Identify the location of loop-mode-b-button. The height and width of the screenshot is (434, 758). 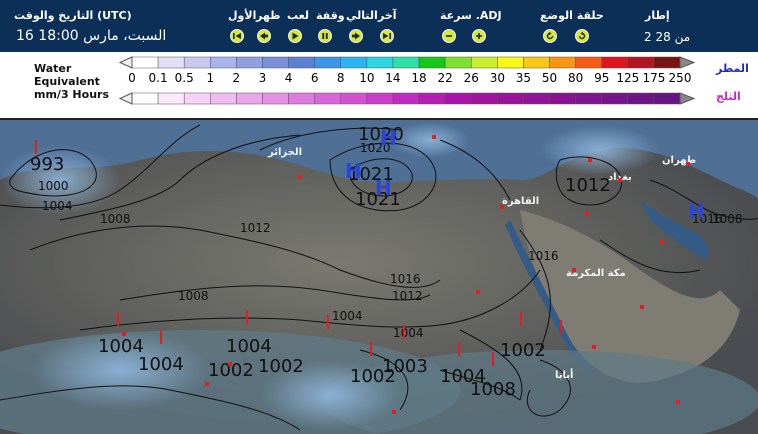
(582, 36).